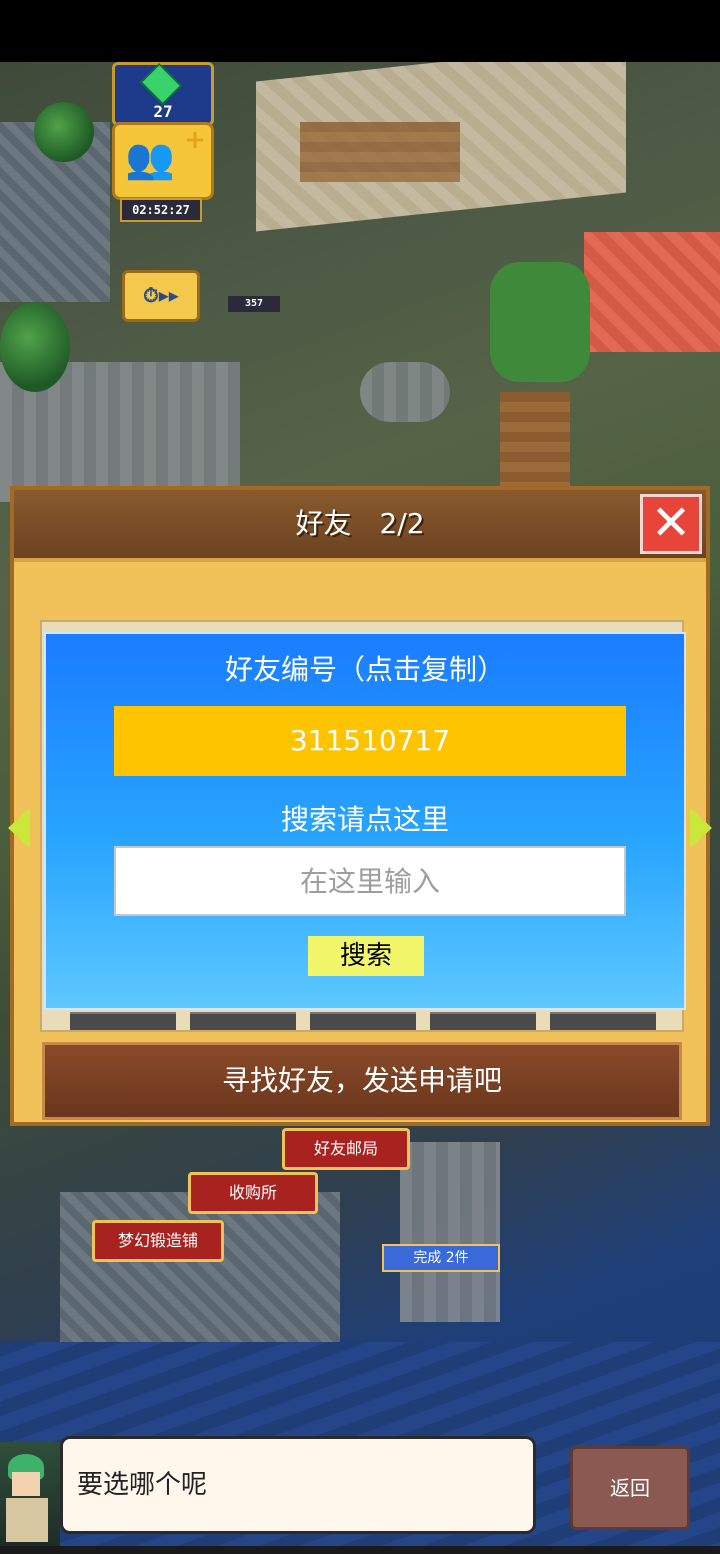 This screenshot has height=1554, width=720. I want to click on advisor-avatar, so click(30, 1494).